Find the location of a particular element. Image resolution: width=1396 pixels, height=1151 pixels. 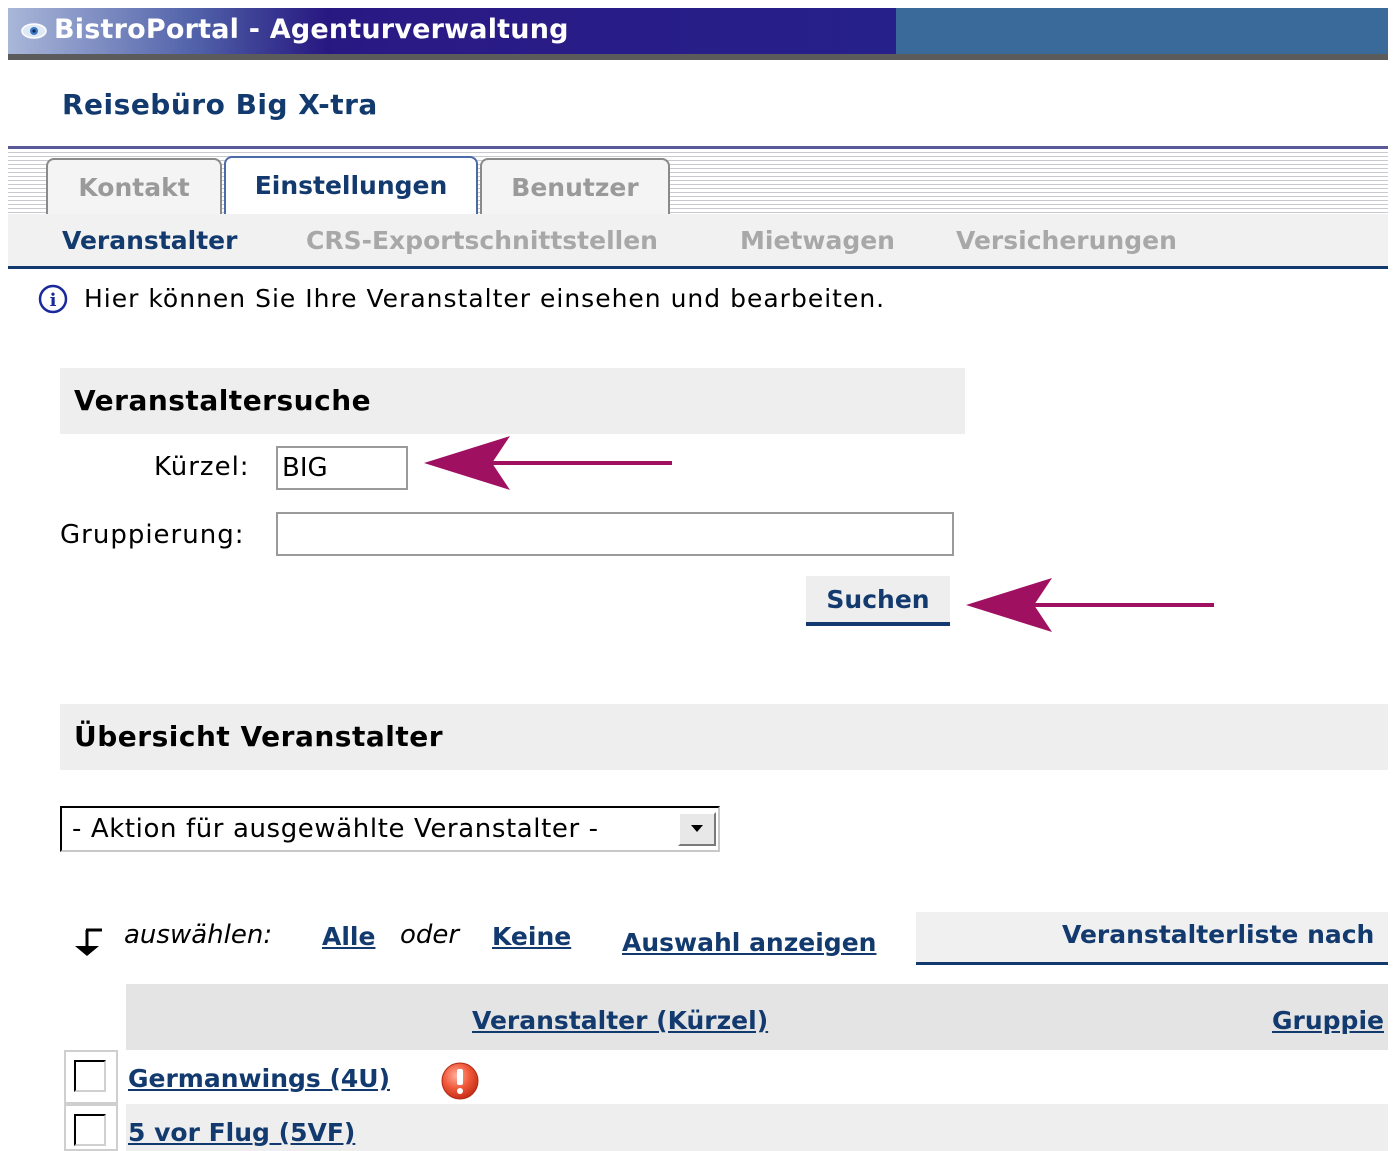

dropdown-button is located at coordinates (697, 829).